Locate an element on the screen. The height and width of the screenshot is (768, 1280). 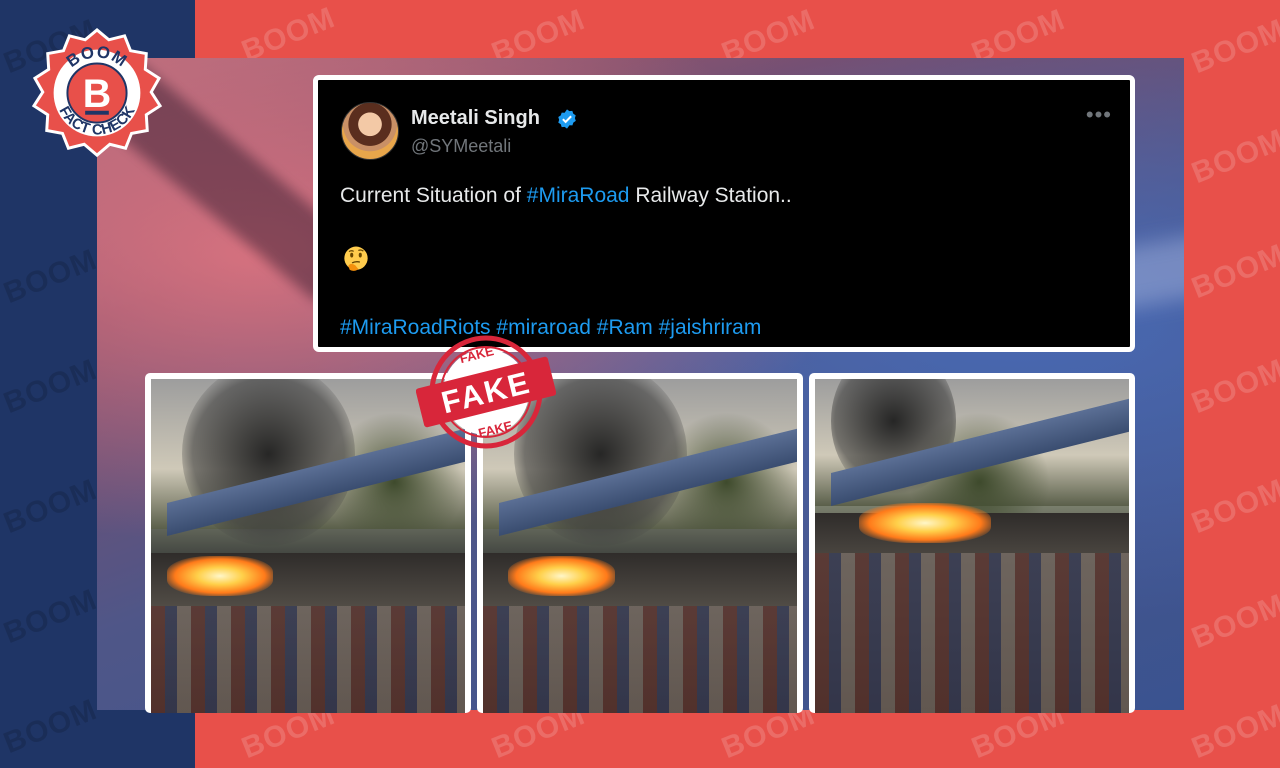
tweet-text-suffix: Railway Station.. is located at coordinates (710, 195).